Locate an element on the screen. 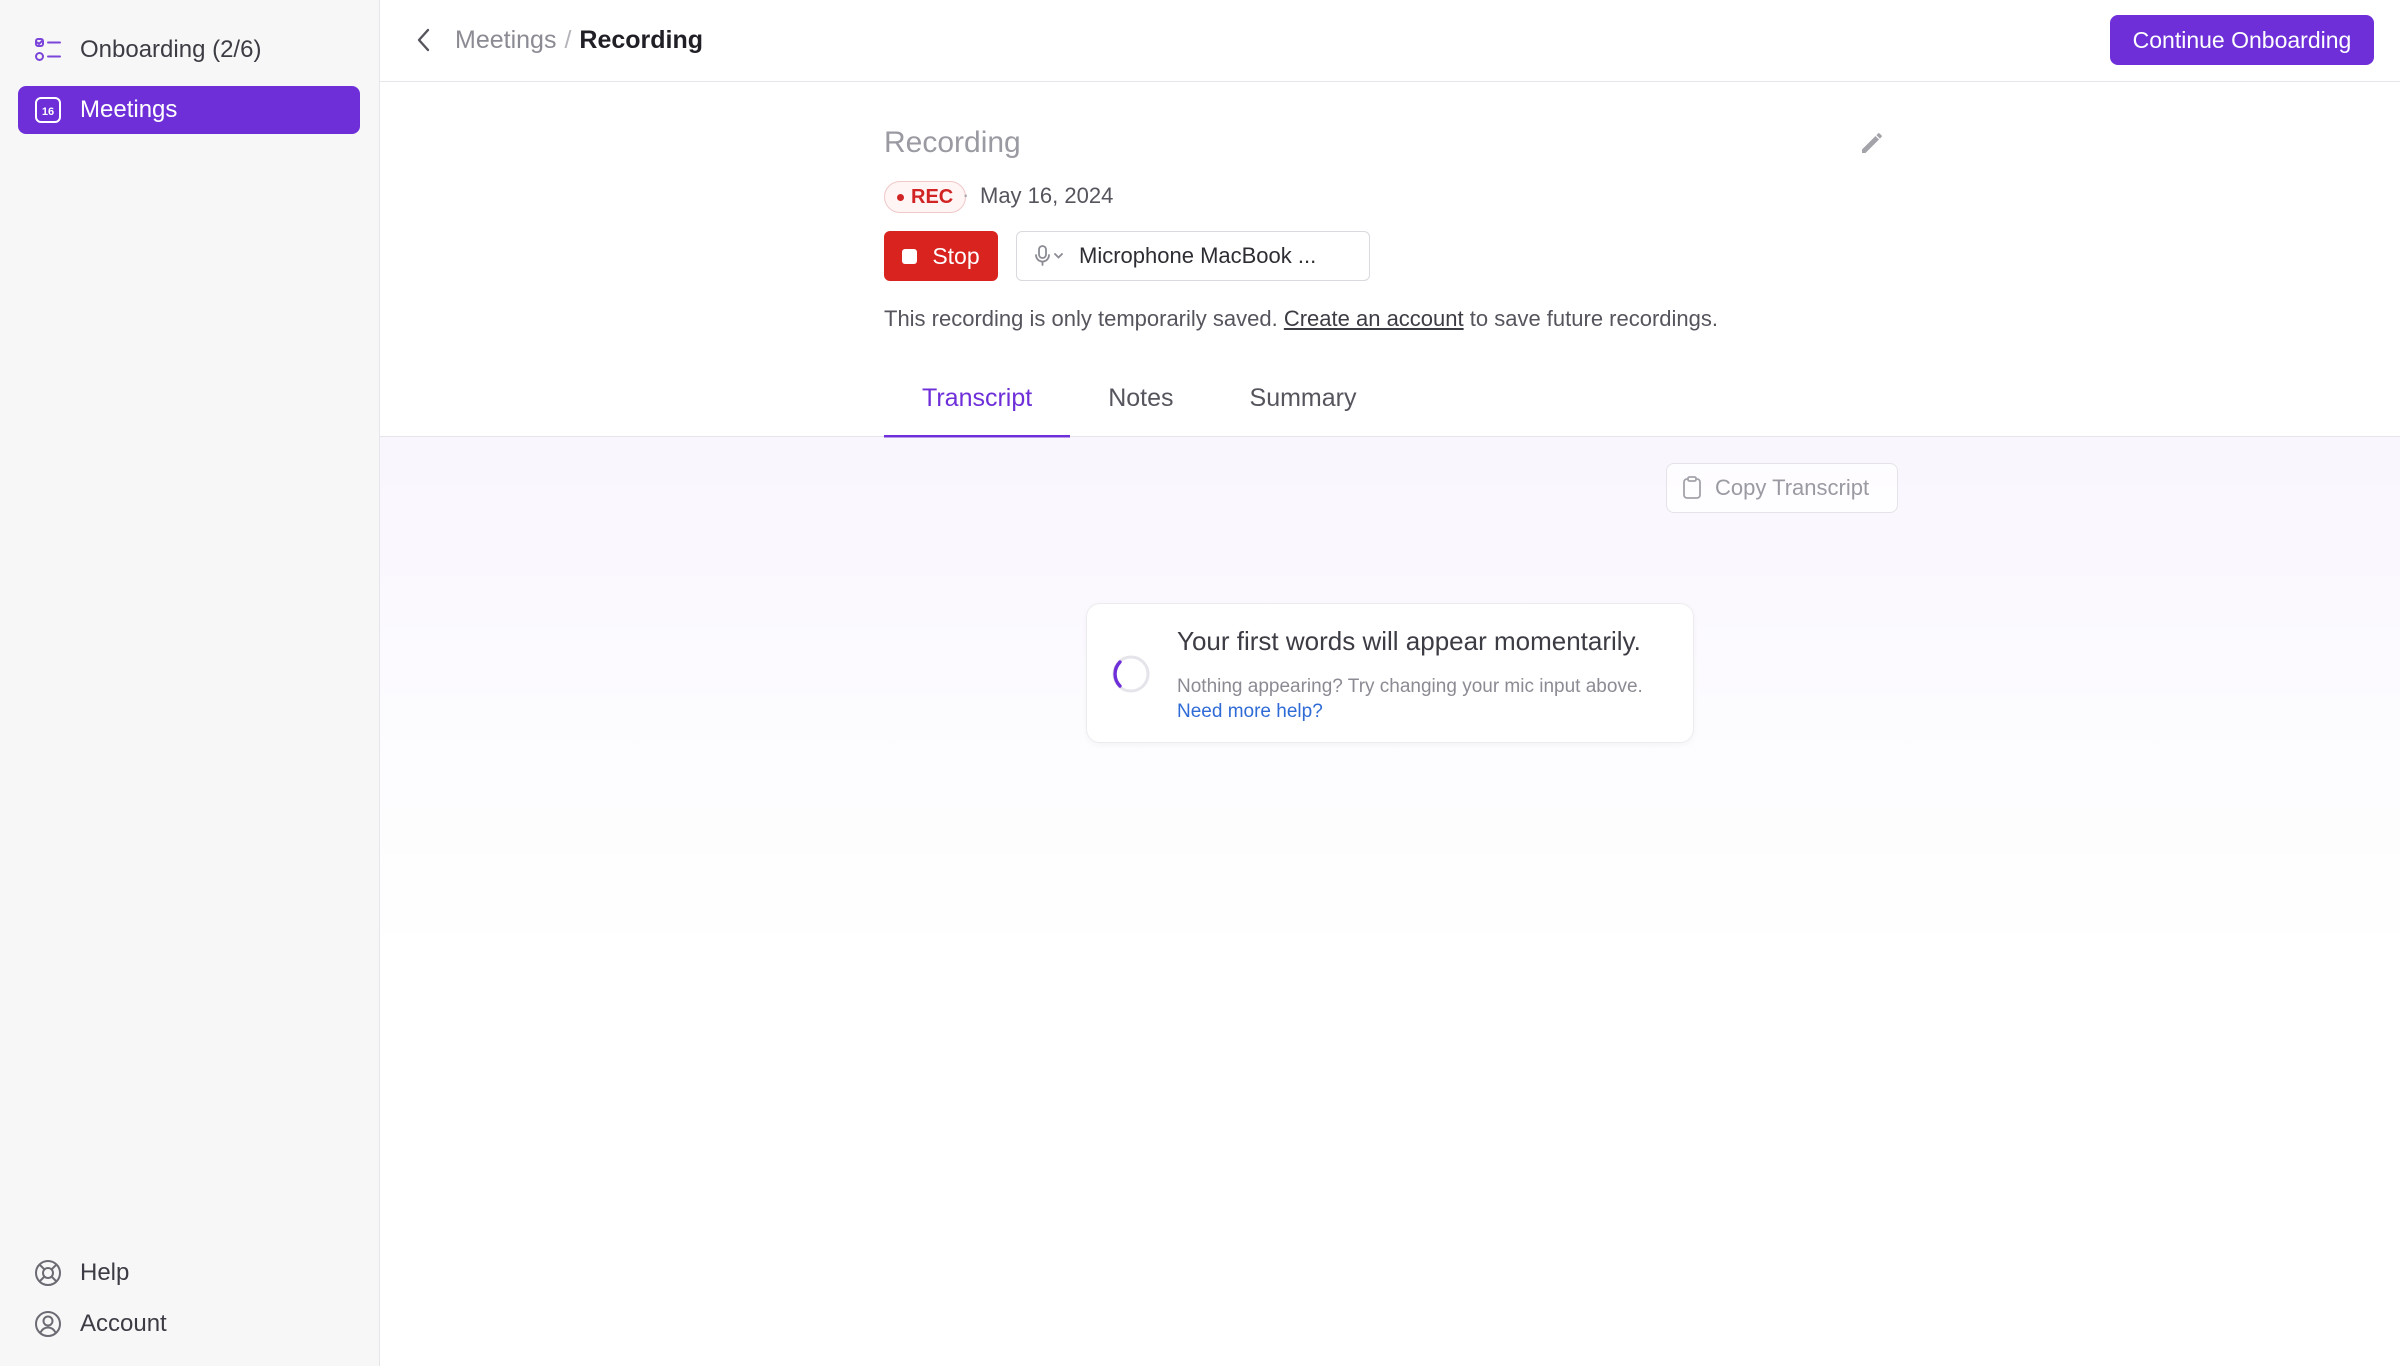 The height and width of the screenshot is (1366, 2400). recording-date: May 16, 2024 is located at coordinates (1047, 195).